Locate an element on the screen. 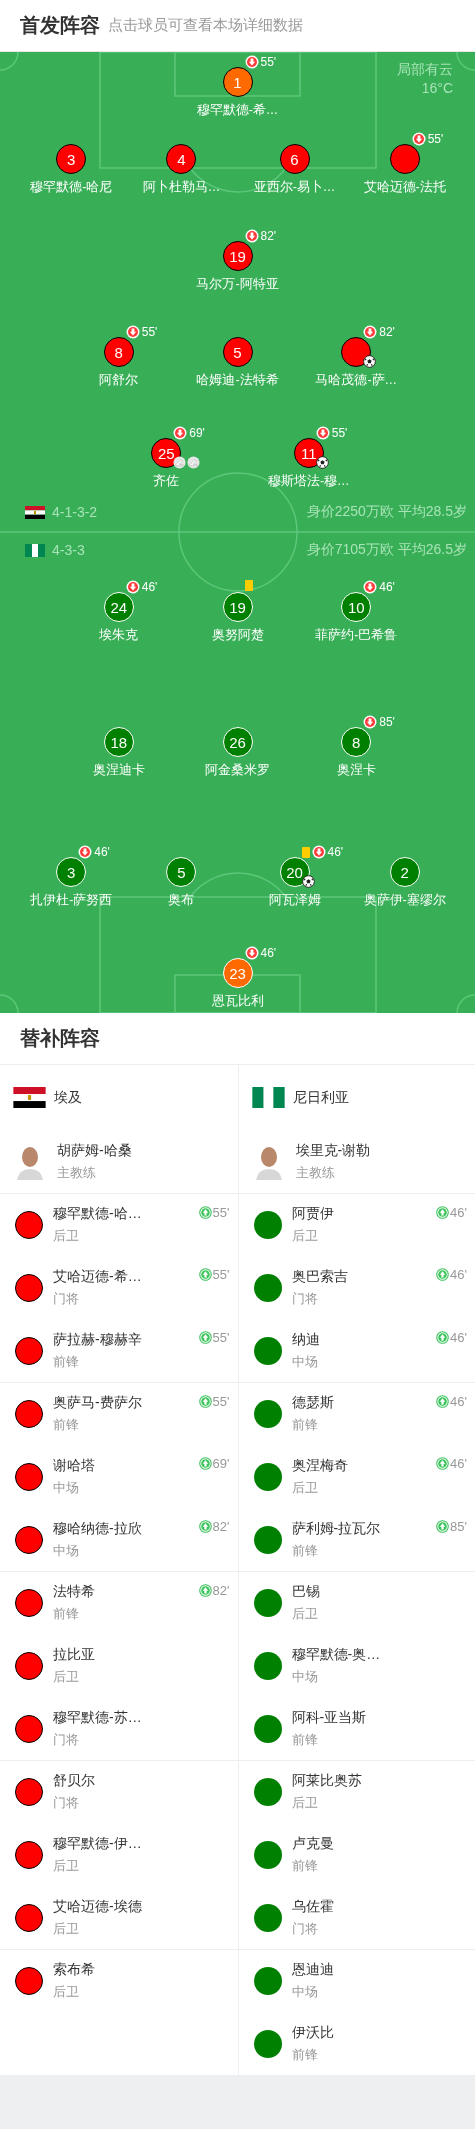  boot-icon is located at coordinates (194, 462).